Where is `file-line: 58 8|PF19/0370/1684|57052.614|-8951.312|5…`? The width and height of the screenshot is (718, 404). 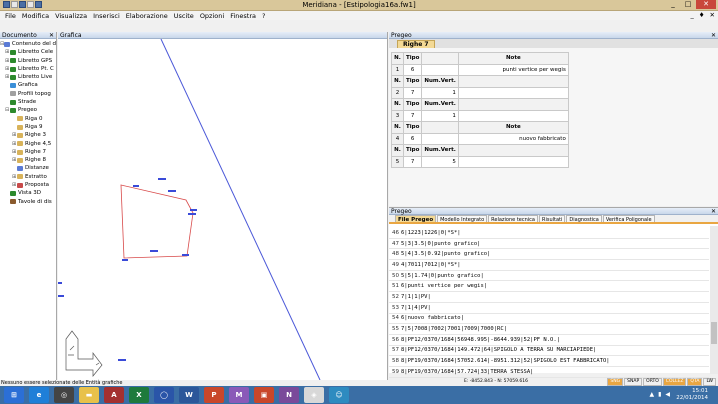 file-line: 58 8|PF19/0370/1684|57052.614|-8951.312|5… is located at coordinates (549, 361).